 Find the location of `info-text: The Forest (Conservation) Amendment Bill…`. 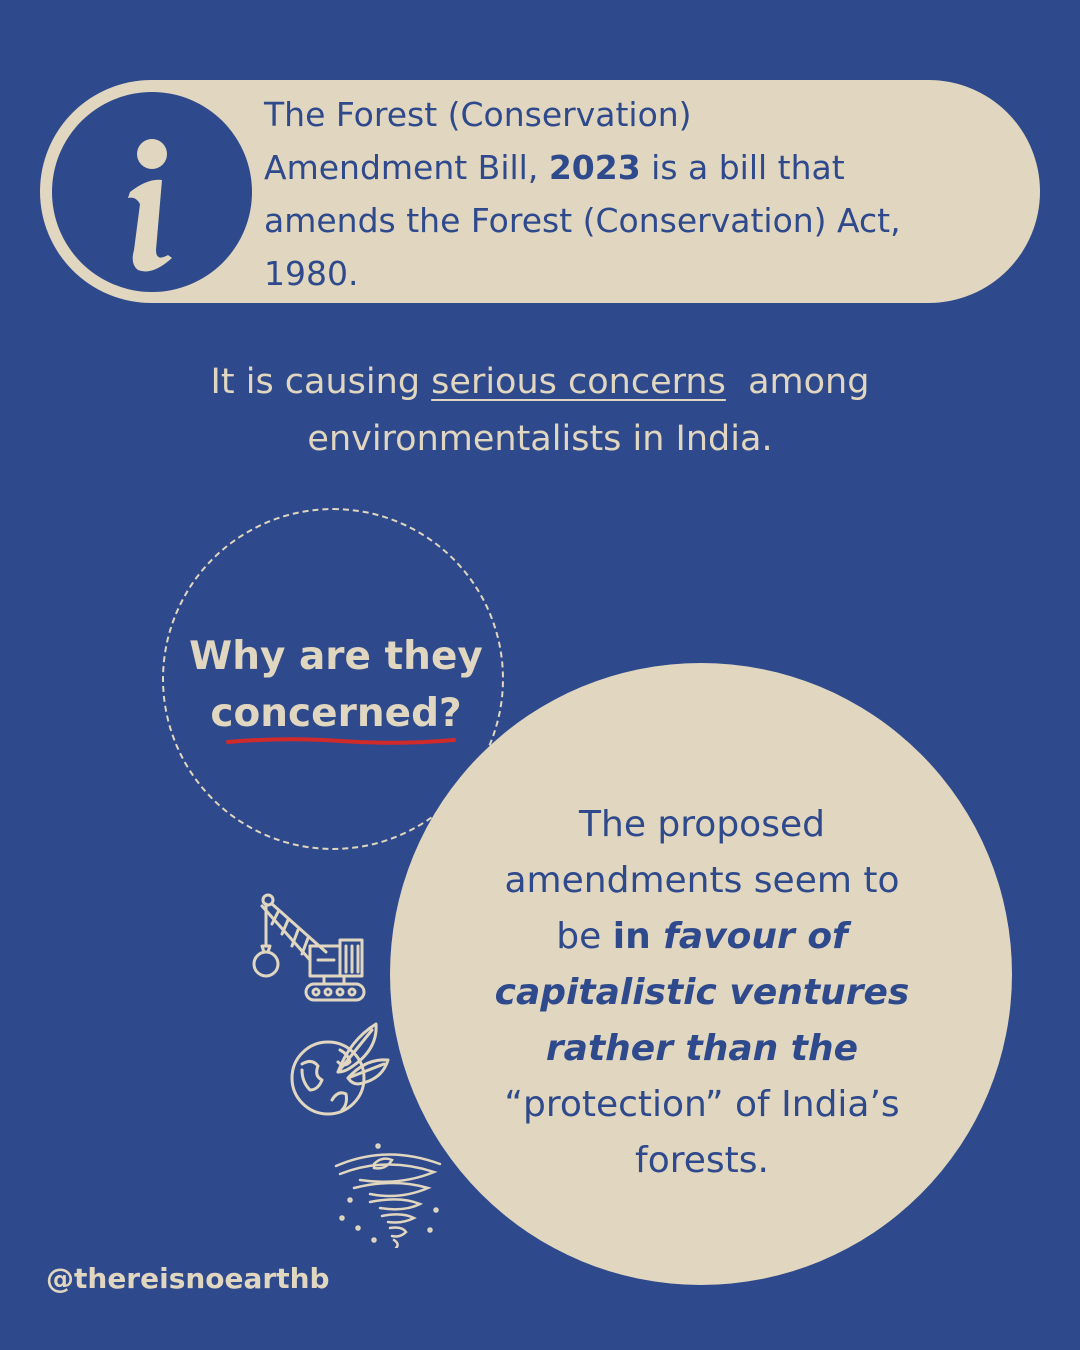

info-text: The Forest (Conservation) Amendment Bill… is located at coordinates (644, 194).